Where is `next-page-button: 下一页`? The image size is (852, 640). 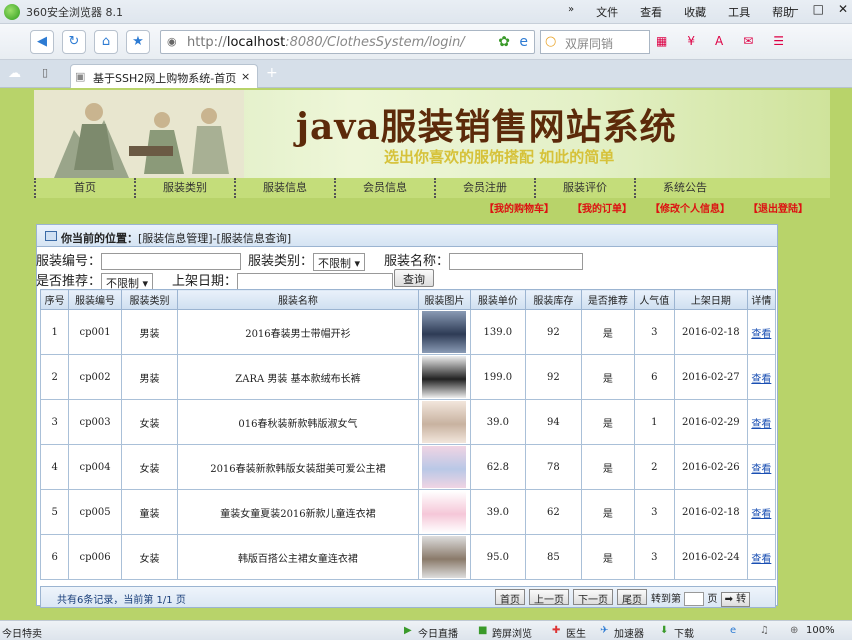 next-page-button: 下一页 is located at coordinates (593, 597).